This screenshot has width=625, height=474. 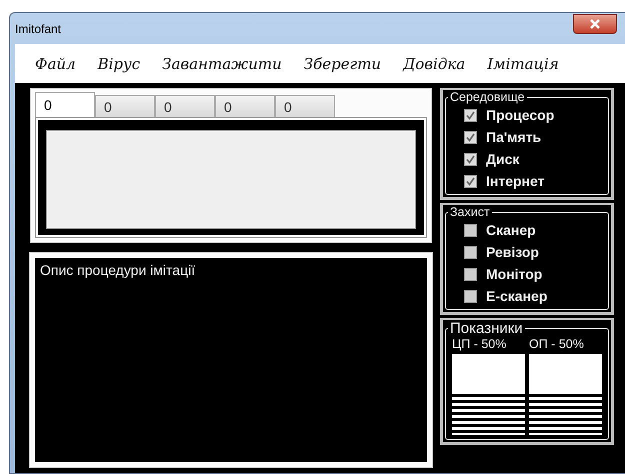 I want to click on checkbox-option: Інтернет, so click(x=536, y=181).